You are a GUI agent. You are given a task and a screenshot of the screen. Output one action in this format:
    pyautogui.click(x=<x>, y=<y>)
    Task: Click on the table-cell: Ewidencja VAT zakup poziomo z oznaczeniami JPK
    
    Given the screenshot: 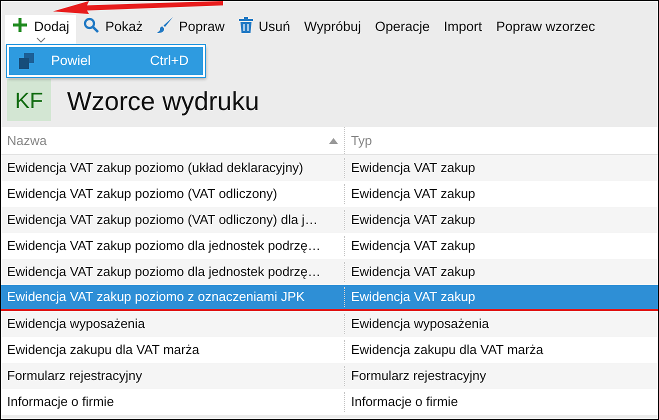 What is the action you would take?
    pyautogui.click(x=156, y=296)
    